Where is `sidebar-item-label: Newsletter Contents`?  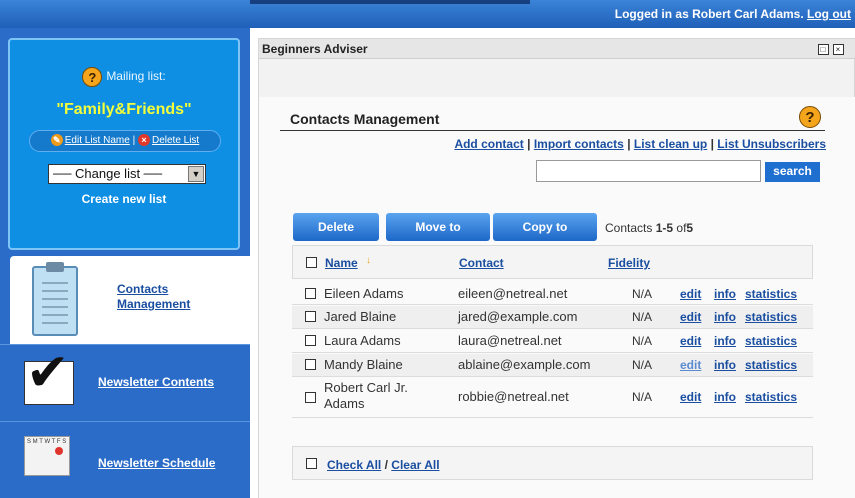 sidebar-item-label: Newsletter Contents is located at coordinates (156, 382).